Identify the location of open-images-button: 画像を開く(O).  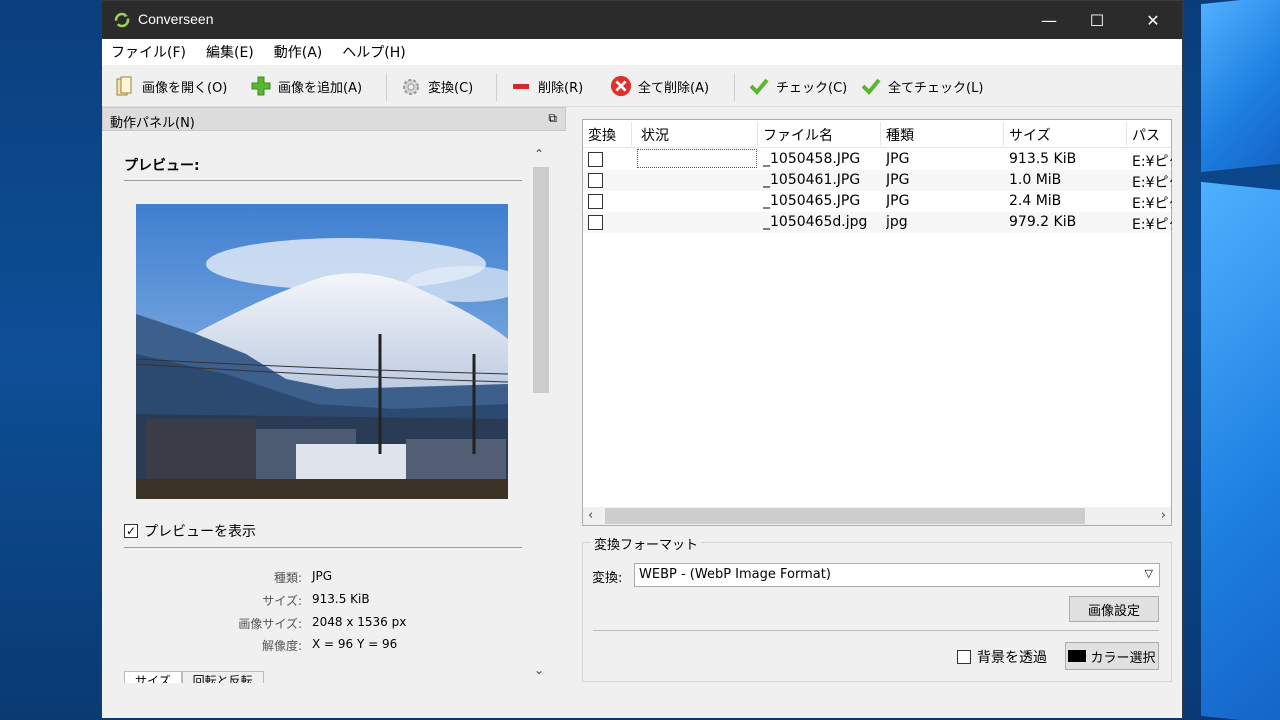
(170, 86).